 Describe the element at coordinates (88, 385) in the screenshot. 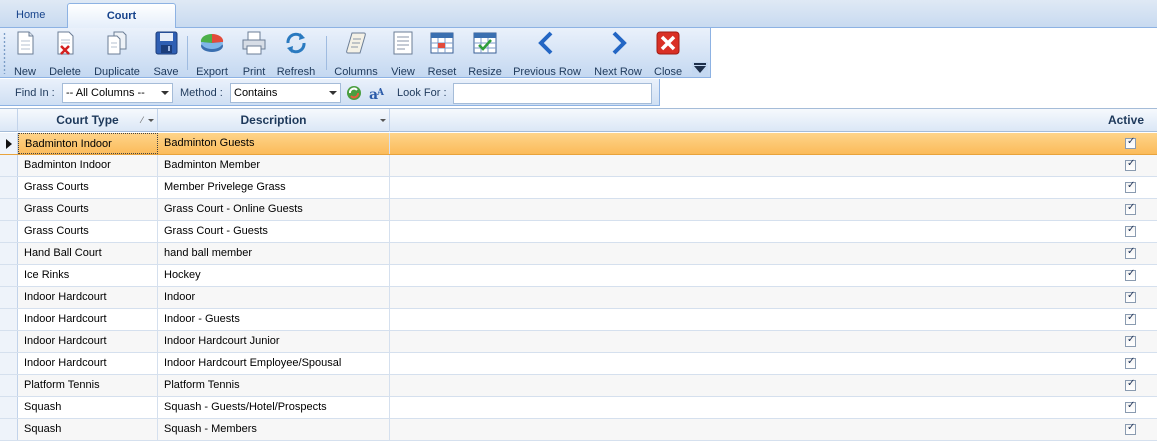

I see `cell-court-type: Platform Tennis` at that location.